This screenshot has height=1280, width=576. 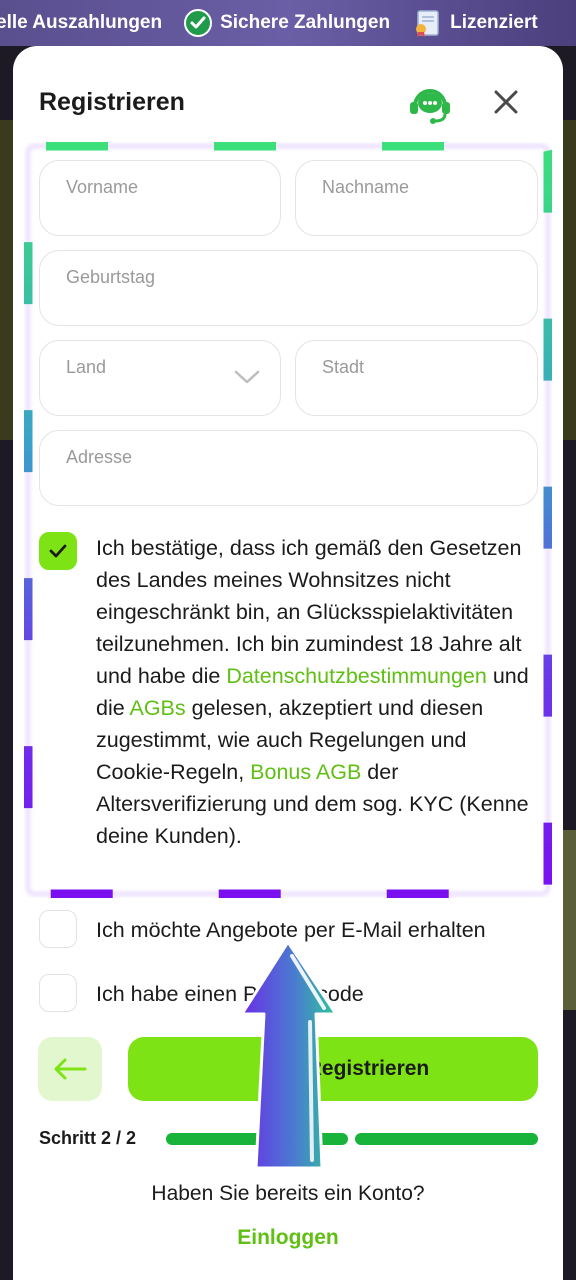 I want to click on promo-item-secure-payments: Sichere Zahlungen, so click(x=287, y=23).